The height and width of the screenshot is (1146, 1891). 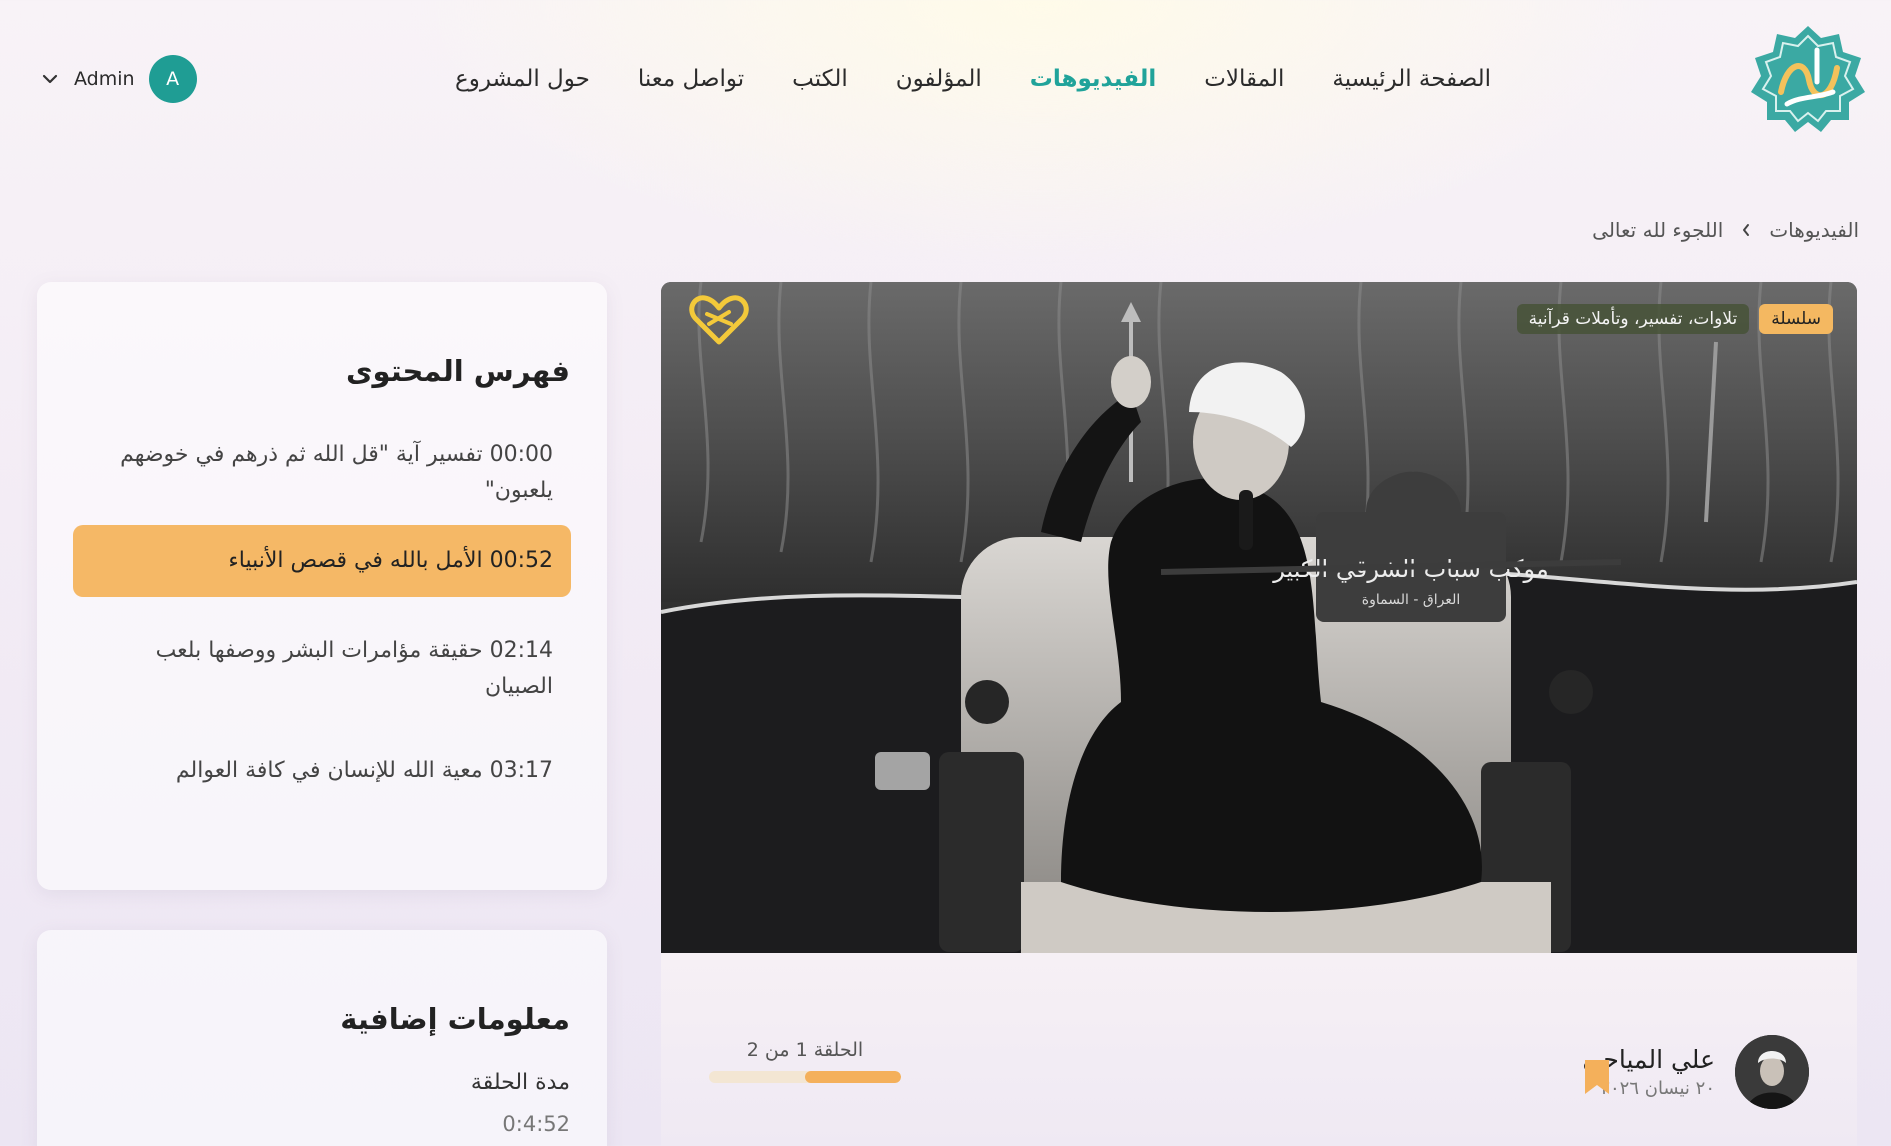 What do you see at coordinates (1696, 1072) in the screenshot?
I see `author-block: علي المياحي ٢٠ نيسان ٢٠٢٦` at bounding box center [1696, 1072].